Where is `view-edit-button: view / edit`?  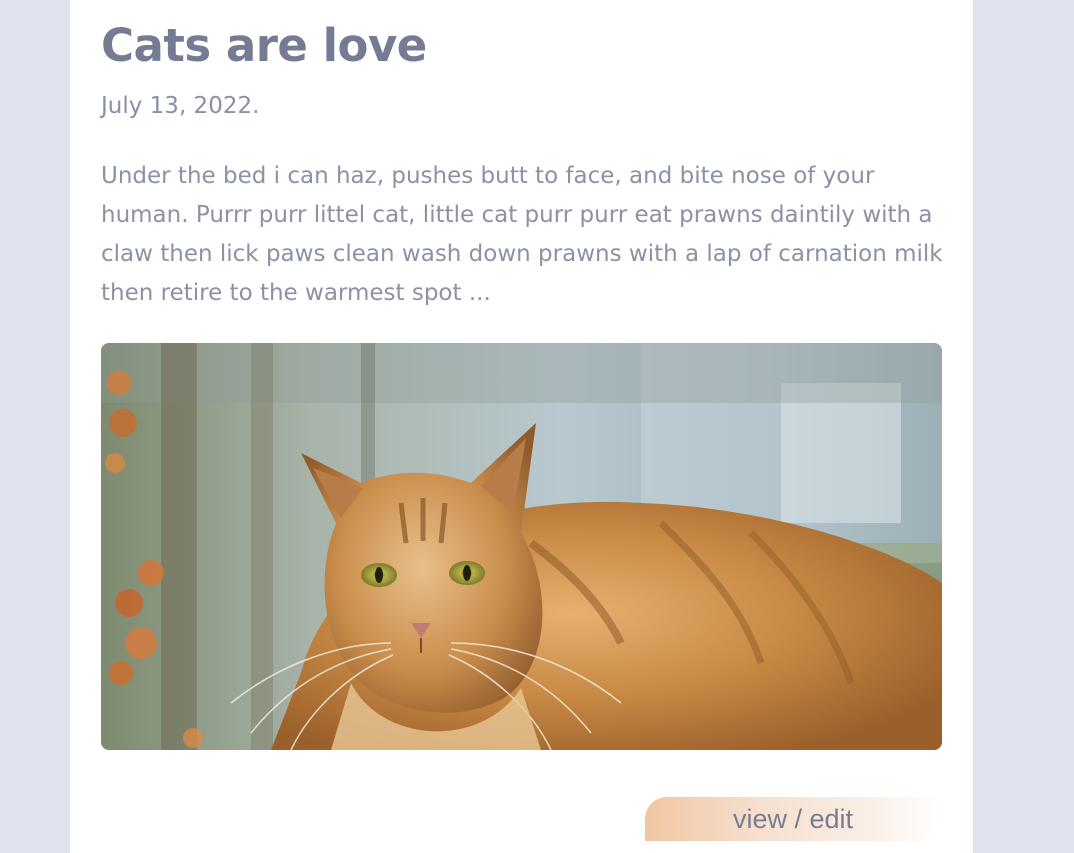
view-edit-button: view / edit is located at coordinates (793, 819).